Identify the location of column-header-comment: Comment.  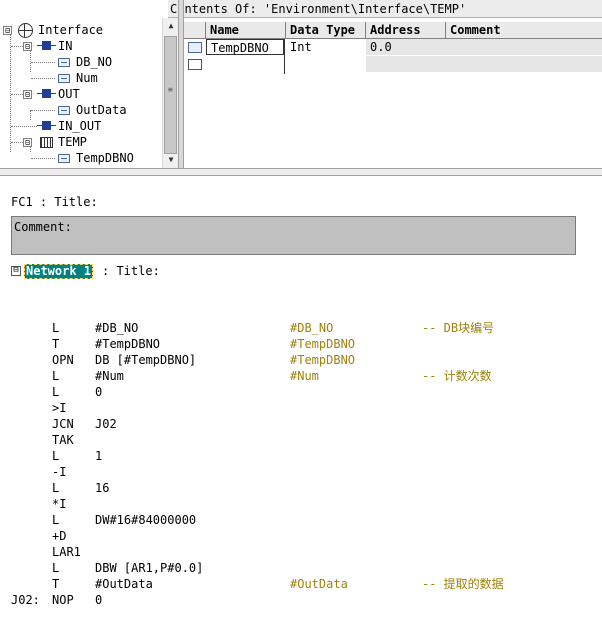
(524, 30).